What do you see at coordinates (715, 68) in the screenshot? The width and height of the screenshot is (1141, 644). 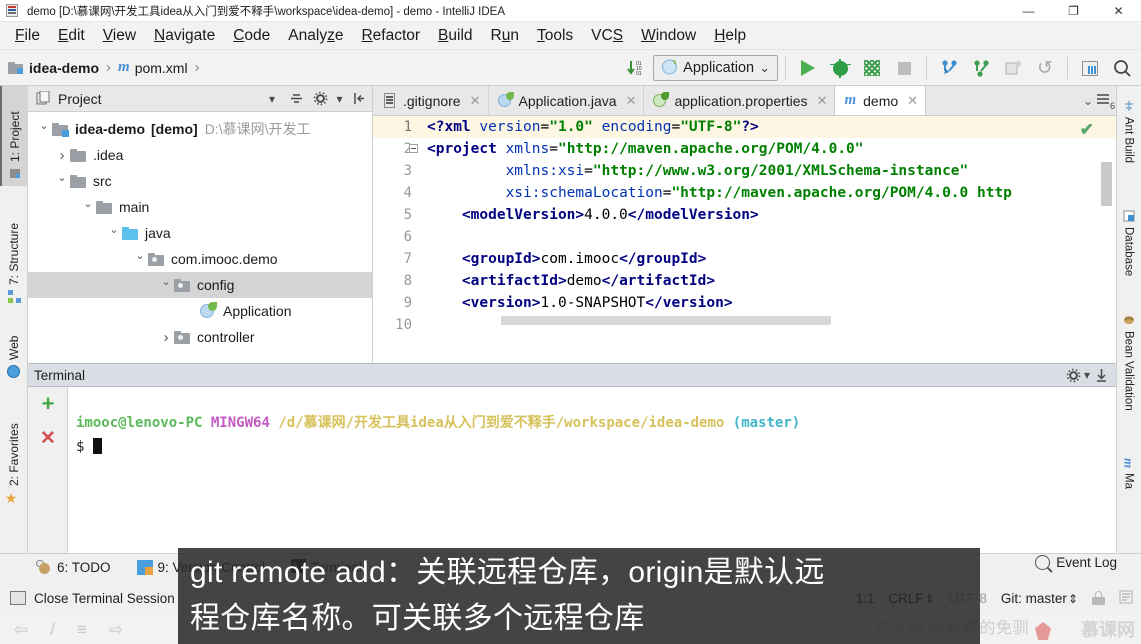 I see `run-configuration-selector: Application ⌄` at bounding box center [715, 68].